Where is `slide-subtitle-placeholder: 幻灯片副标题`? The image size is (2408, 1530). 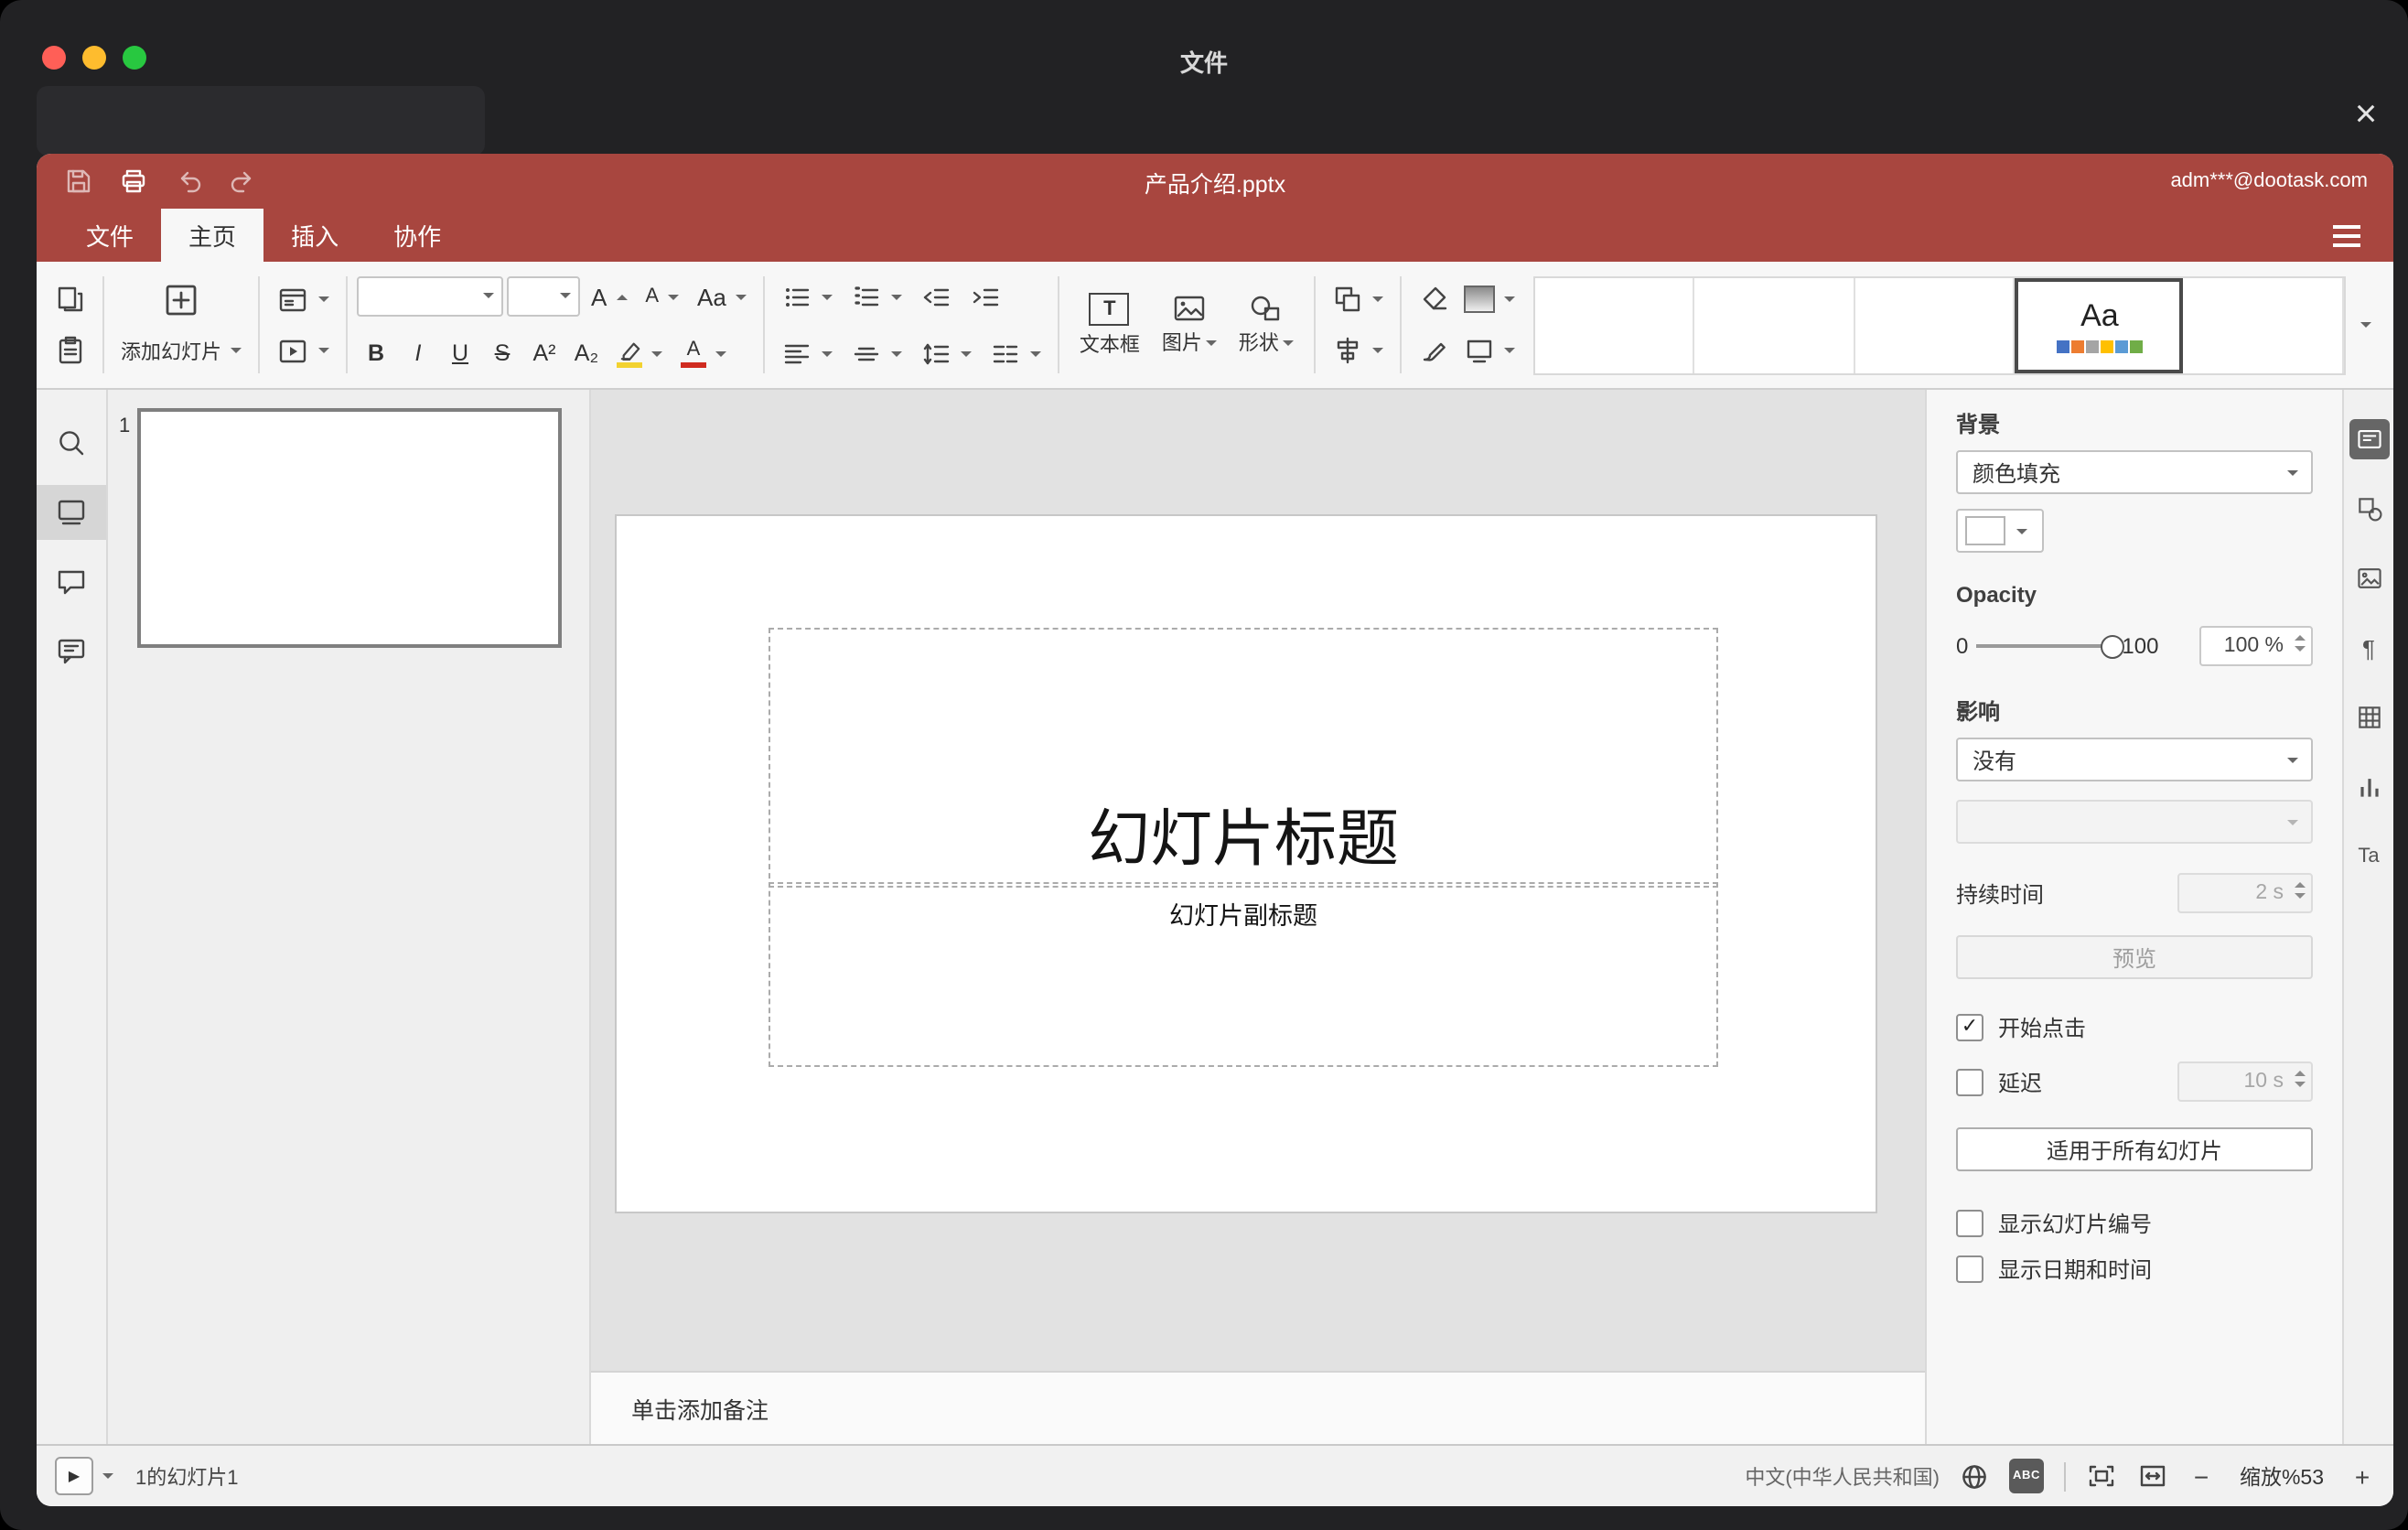
slide-subtitle-placeholder: 幻灯片副标题 is located at coordinates (1243, 974).